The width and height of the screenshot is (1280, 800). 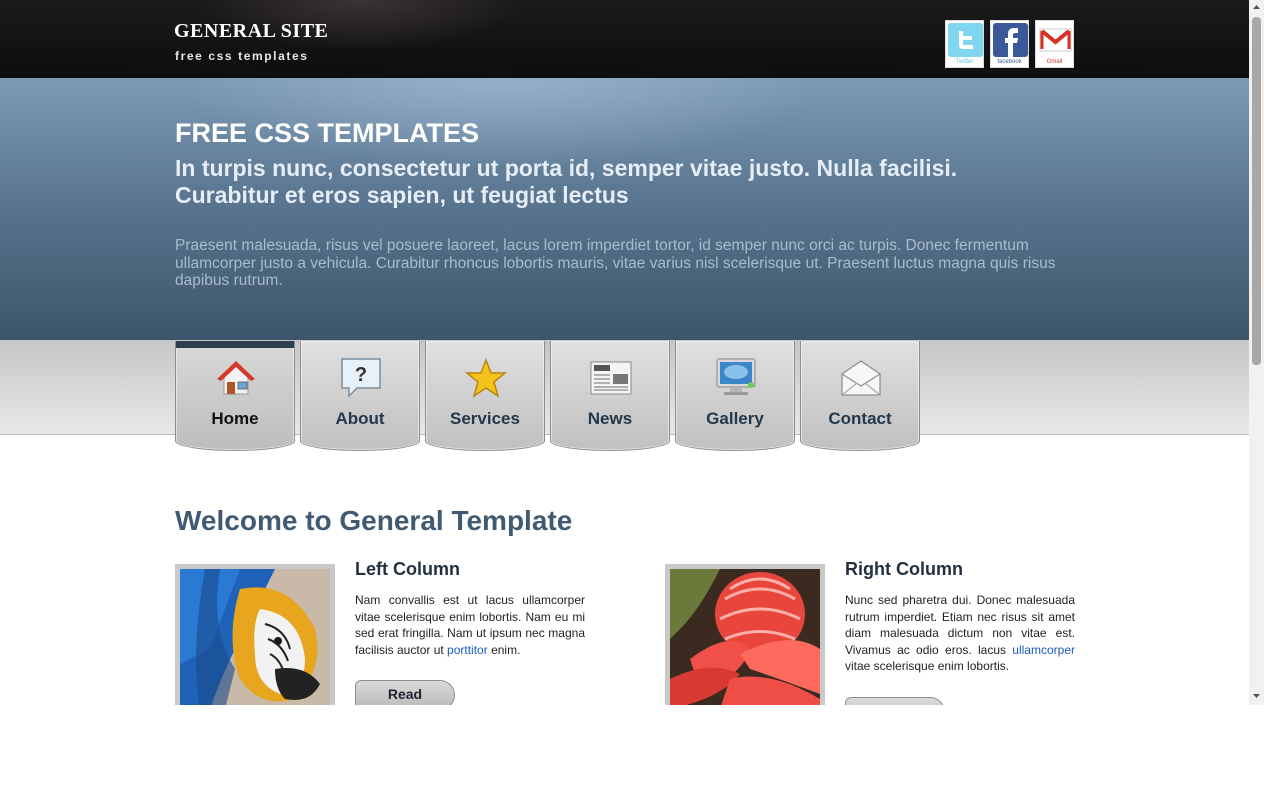 What do you see at coordinates (745, 637) in the screenshot?
I see `flower-photo` at bounding box center [745, 637].